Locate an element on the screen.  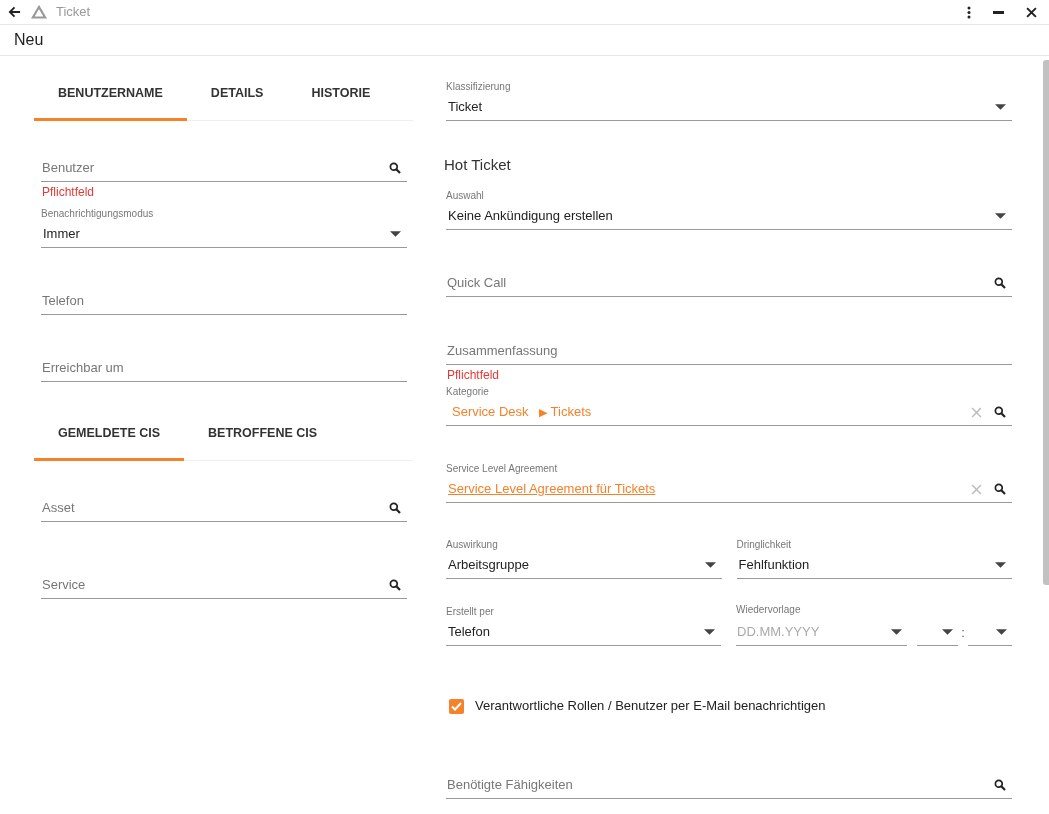
section-heading: Hot Ticket is located at coordinates (478, 165).